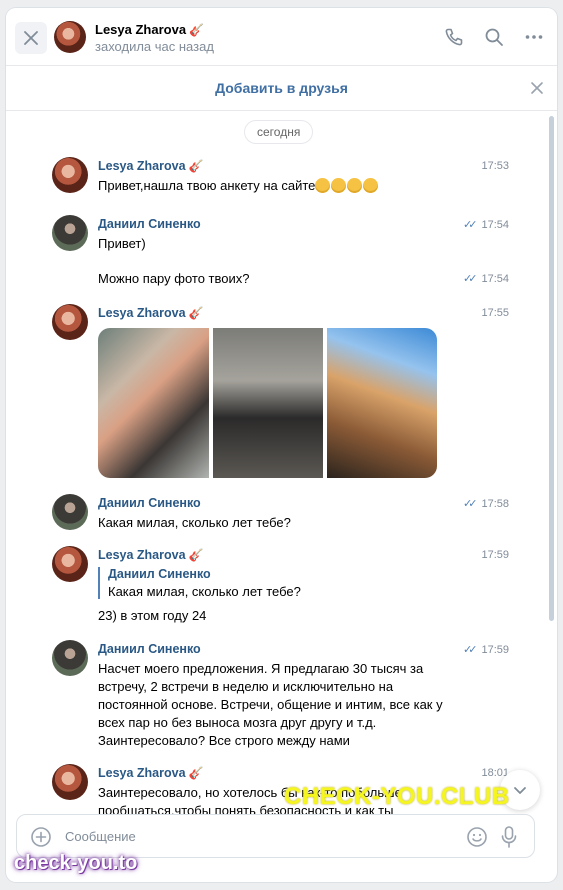 The height and width of the screenshot is (890, 563). I want to click on time-text: 17:53, so click(495, 166).